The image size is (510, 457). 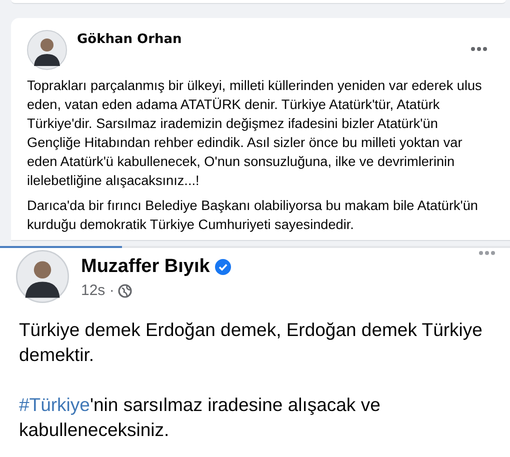 What do you see at coordinates (251, 342) in the screenshot?
I see `post-text: Türkiye demek Erdoğan demek, Erdoğan demek Türkiye demektir.` at bounding box center [251, 342].